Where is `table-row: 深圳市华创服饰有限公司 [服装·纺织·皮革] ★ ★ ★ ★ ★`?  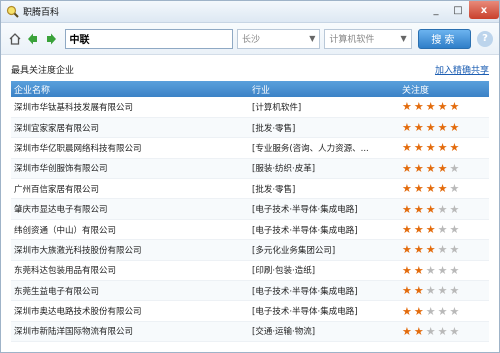 table-row: 深圳市华创服饰有限公司 [服装·纺织·皮革] ★ ★ ★ ★ ★ is located at coordinates (250, 169).